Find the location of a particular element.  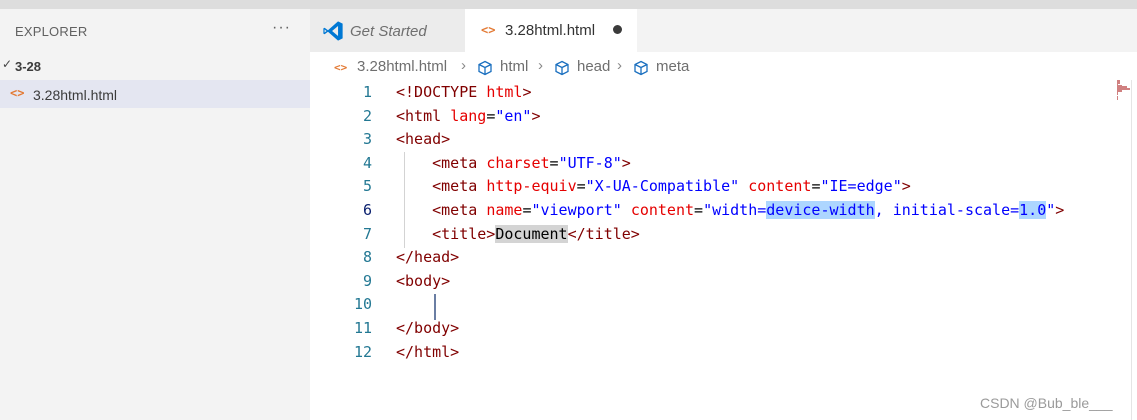

folder-row: ✓ 3-28 is located at coordinates (155, 67).